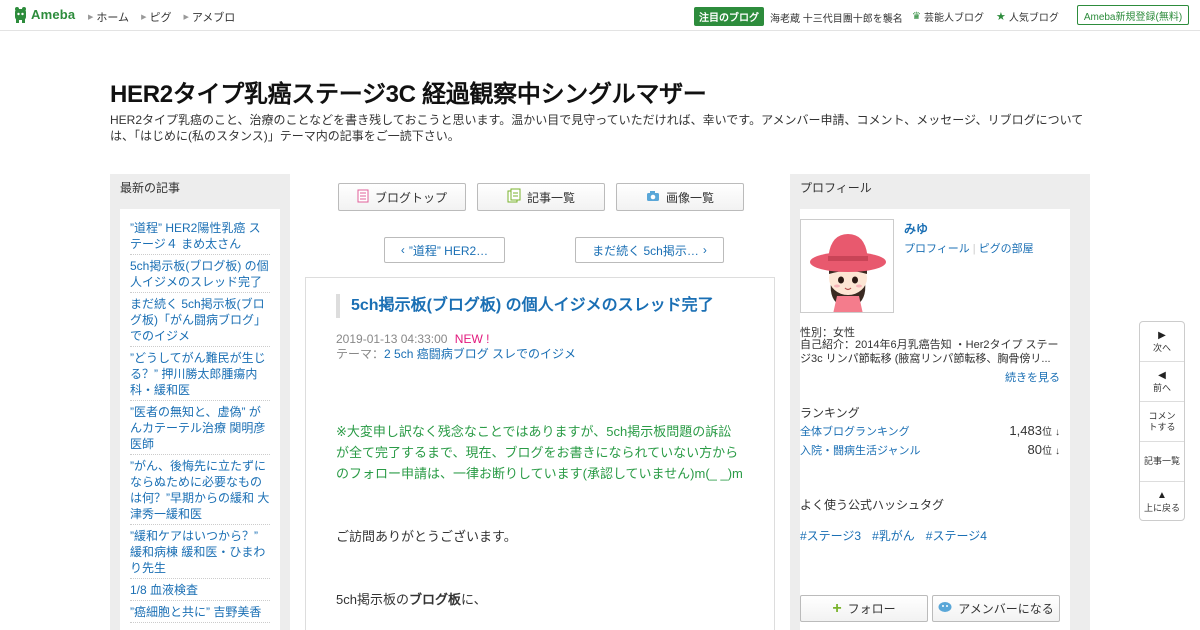 The image size is (1200, 630). I want to click on play-right-icon: ▶, so click(1162, 335).